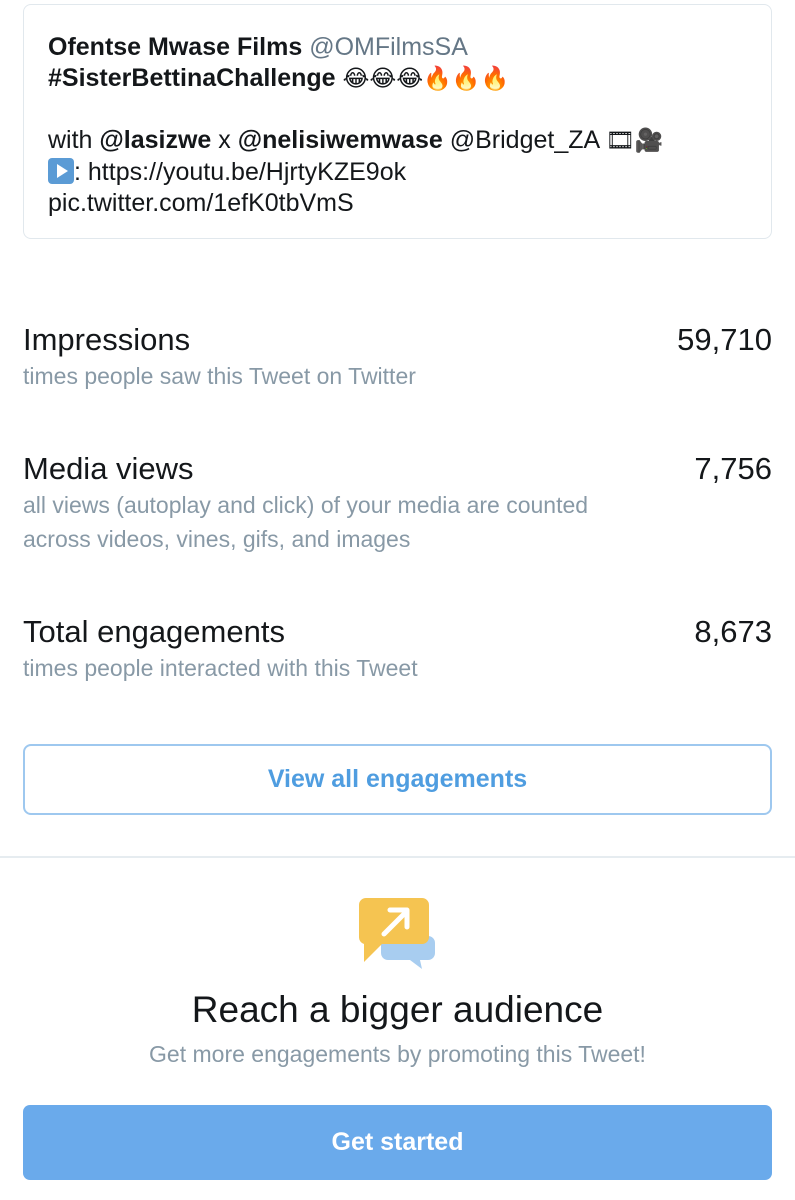  Describe the element at coordinates (733, 468) in the screenshot. I see `metric-value: 7,756` at that location.